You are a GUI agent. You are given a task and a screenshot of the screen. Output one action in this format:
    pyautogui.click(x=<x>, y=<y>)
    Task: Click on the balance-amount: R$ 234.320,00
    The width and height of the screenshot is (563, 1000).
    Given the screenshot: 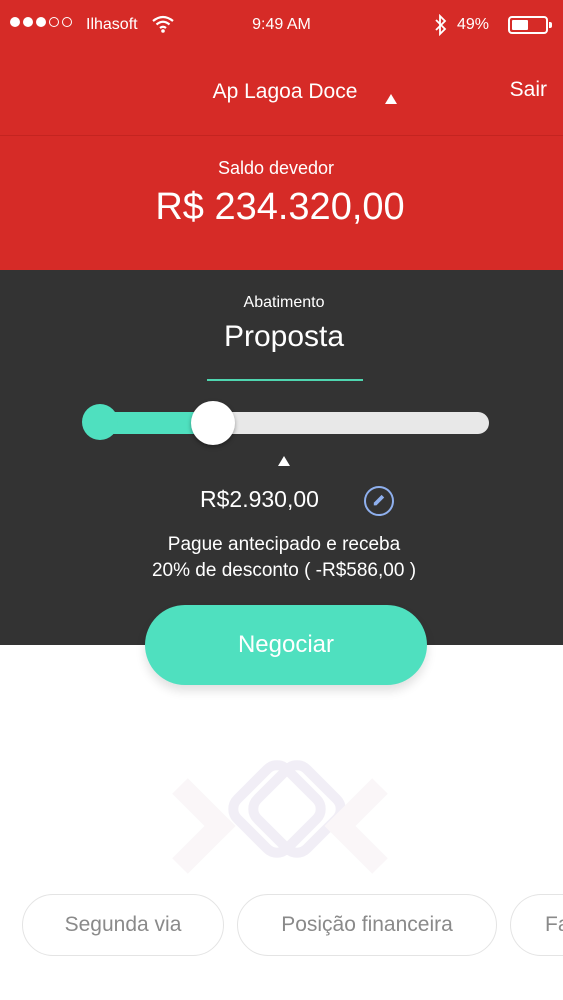 What is the action you would take?
    pyautogui.click(x=280, y=207)
    